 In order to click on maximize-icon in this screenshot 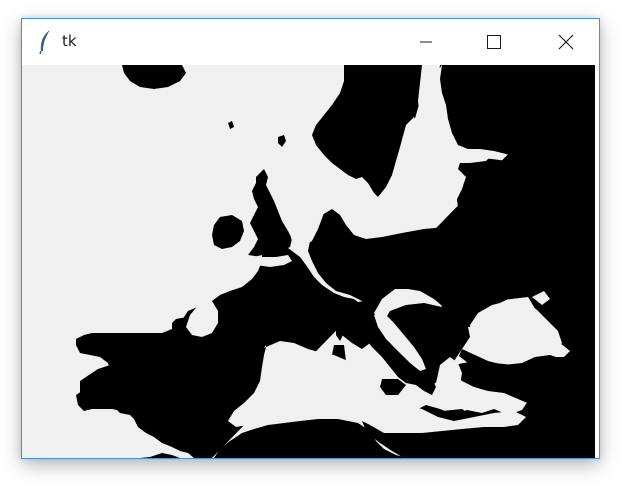, I will do `click(494, 42)`.